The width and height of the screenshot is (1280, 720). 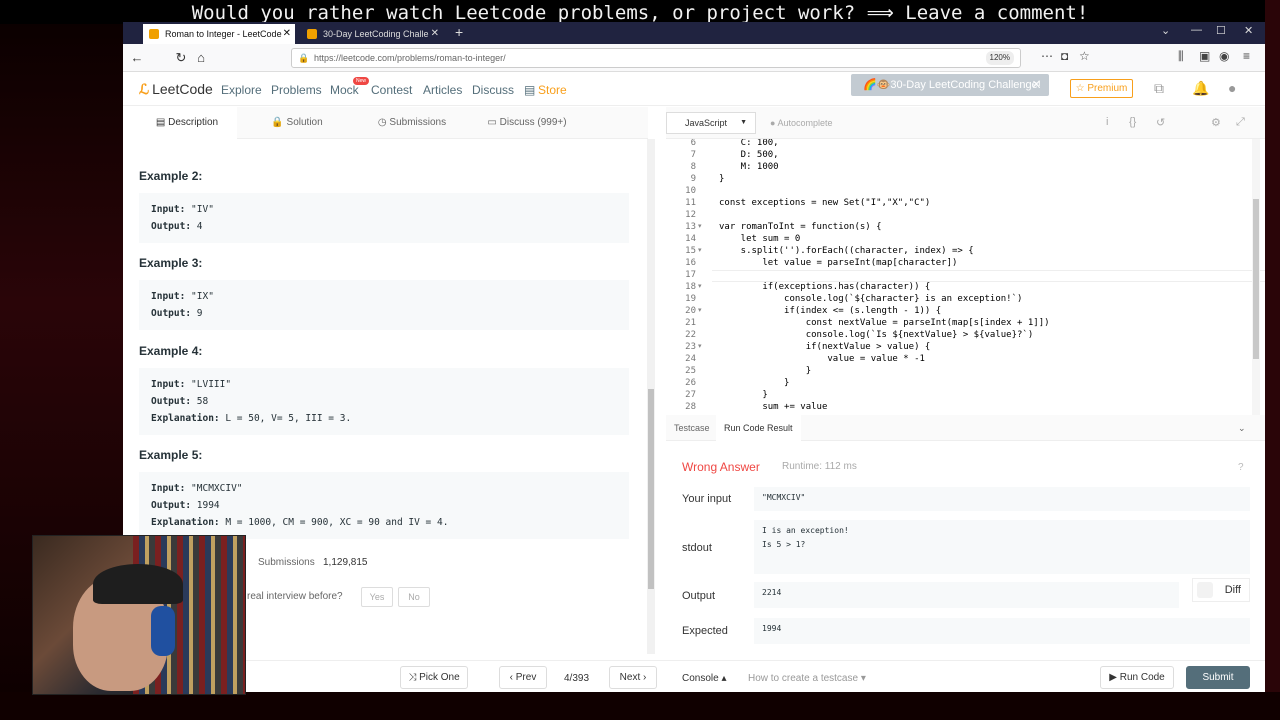 What do you see at coordinates (773, 407) in the screenshot?
I see `code-line: sum += value` at bounding box center [773, 407].